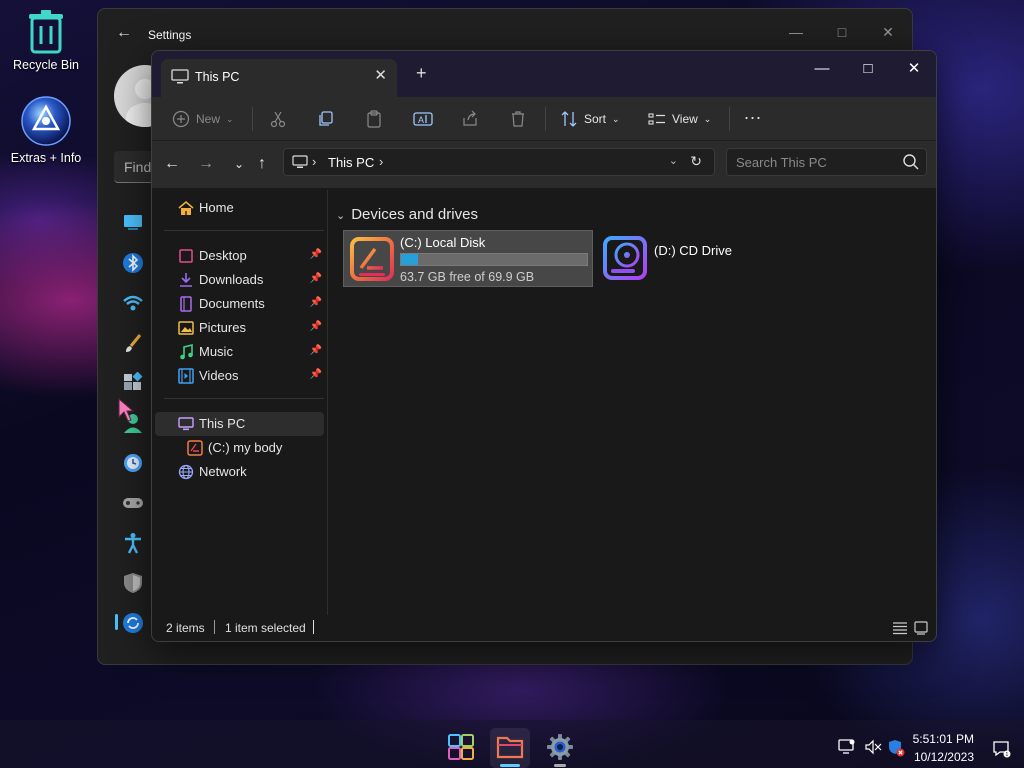 The image size is (1024, 768). Describe the element at coordinates (300, 161) in the screenshot. I see `this-pc-icon` at that location.